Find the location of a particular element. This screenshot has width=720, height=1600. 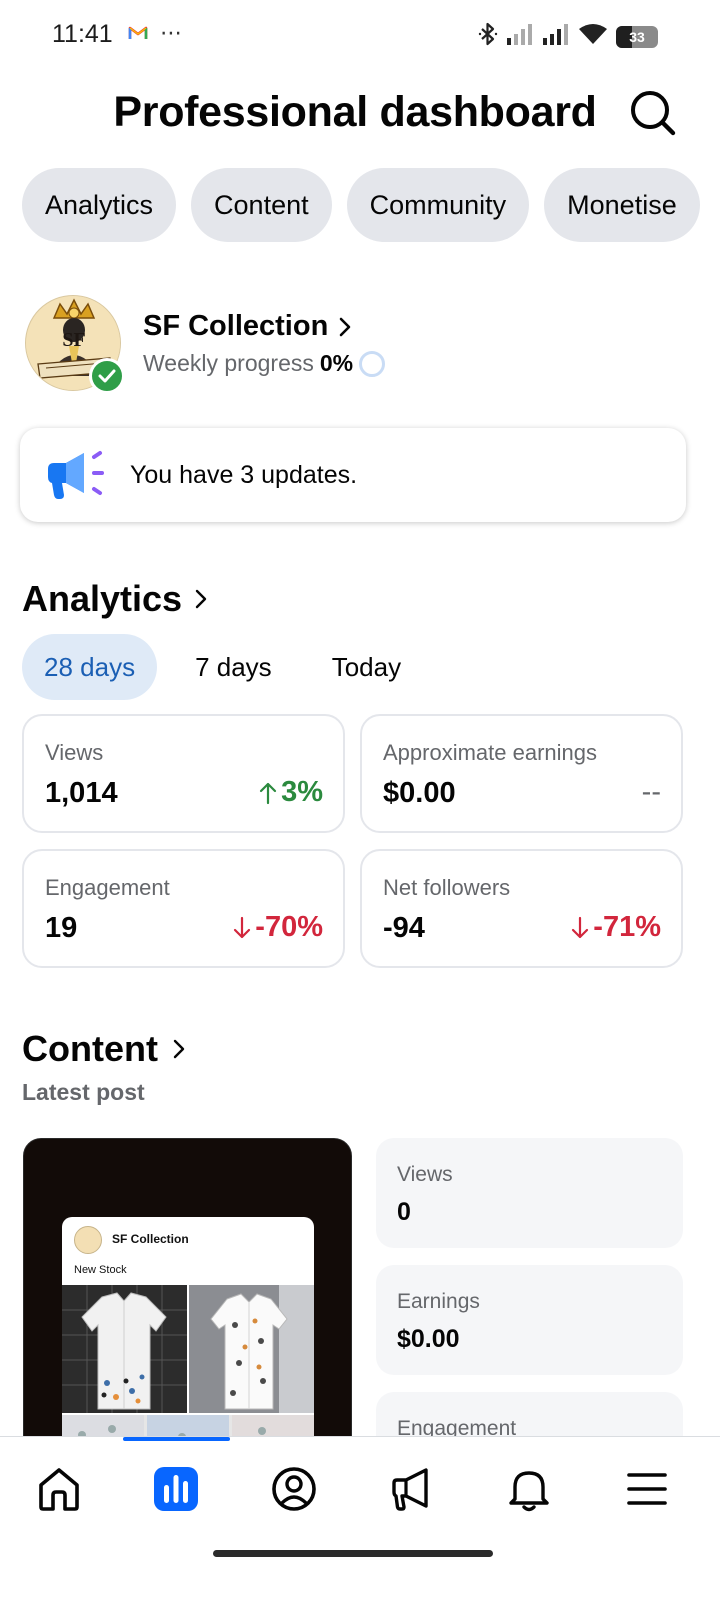

post-author: SF Collection is located at coordinates (150, 1239).